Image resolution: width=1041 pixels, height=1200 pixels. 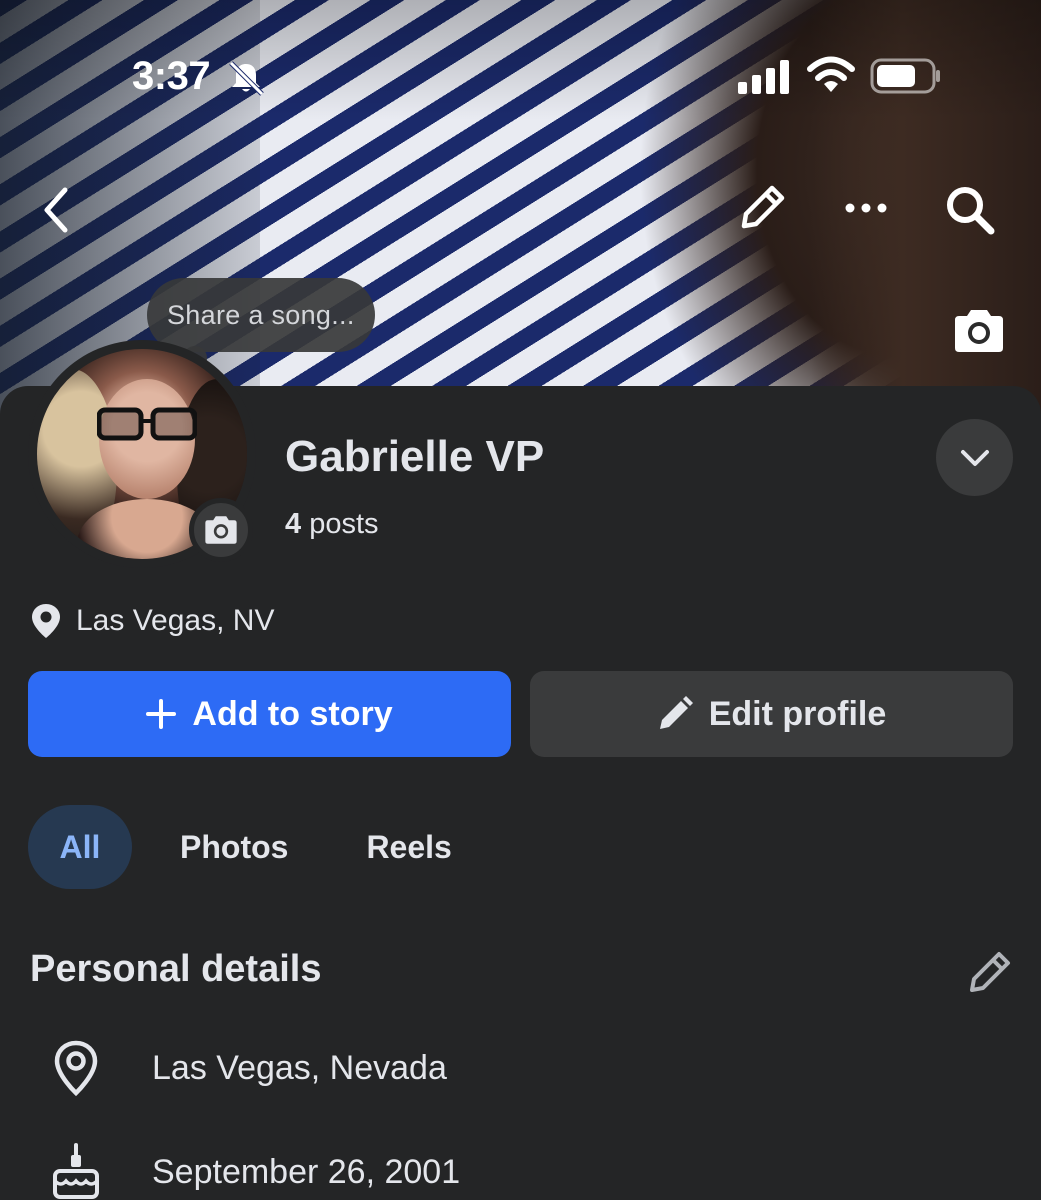 I want to click on more-dots-icon, so click(x=866, y=208).